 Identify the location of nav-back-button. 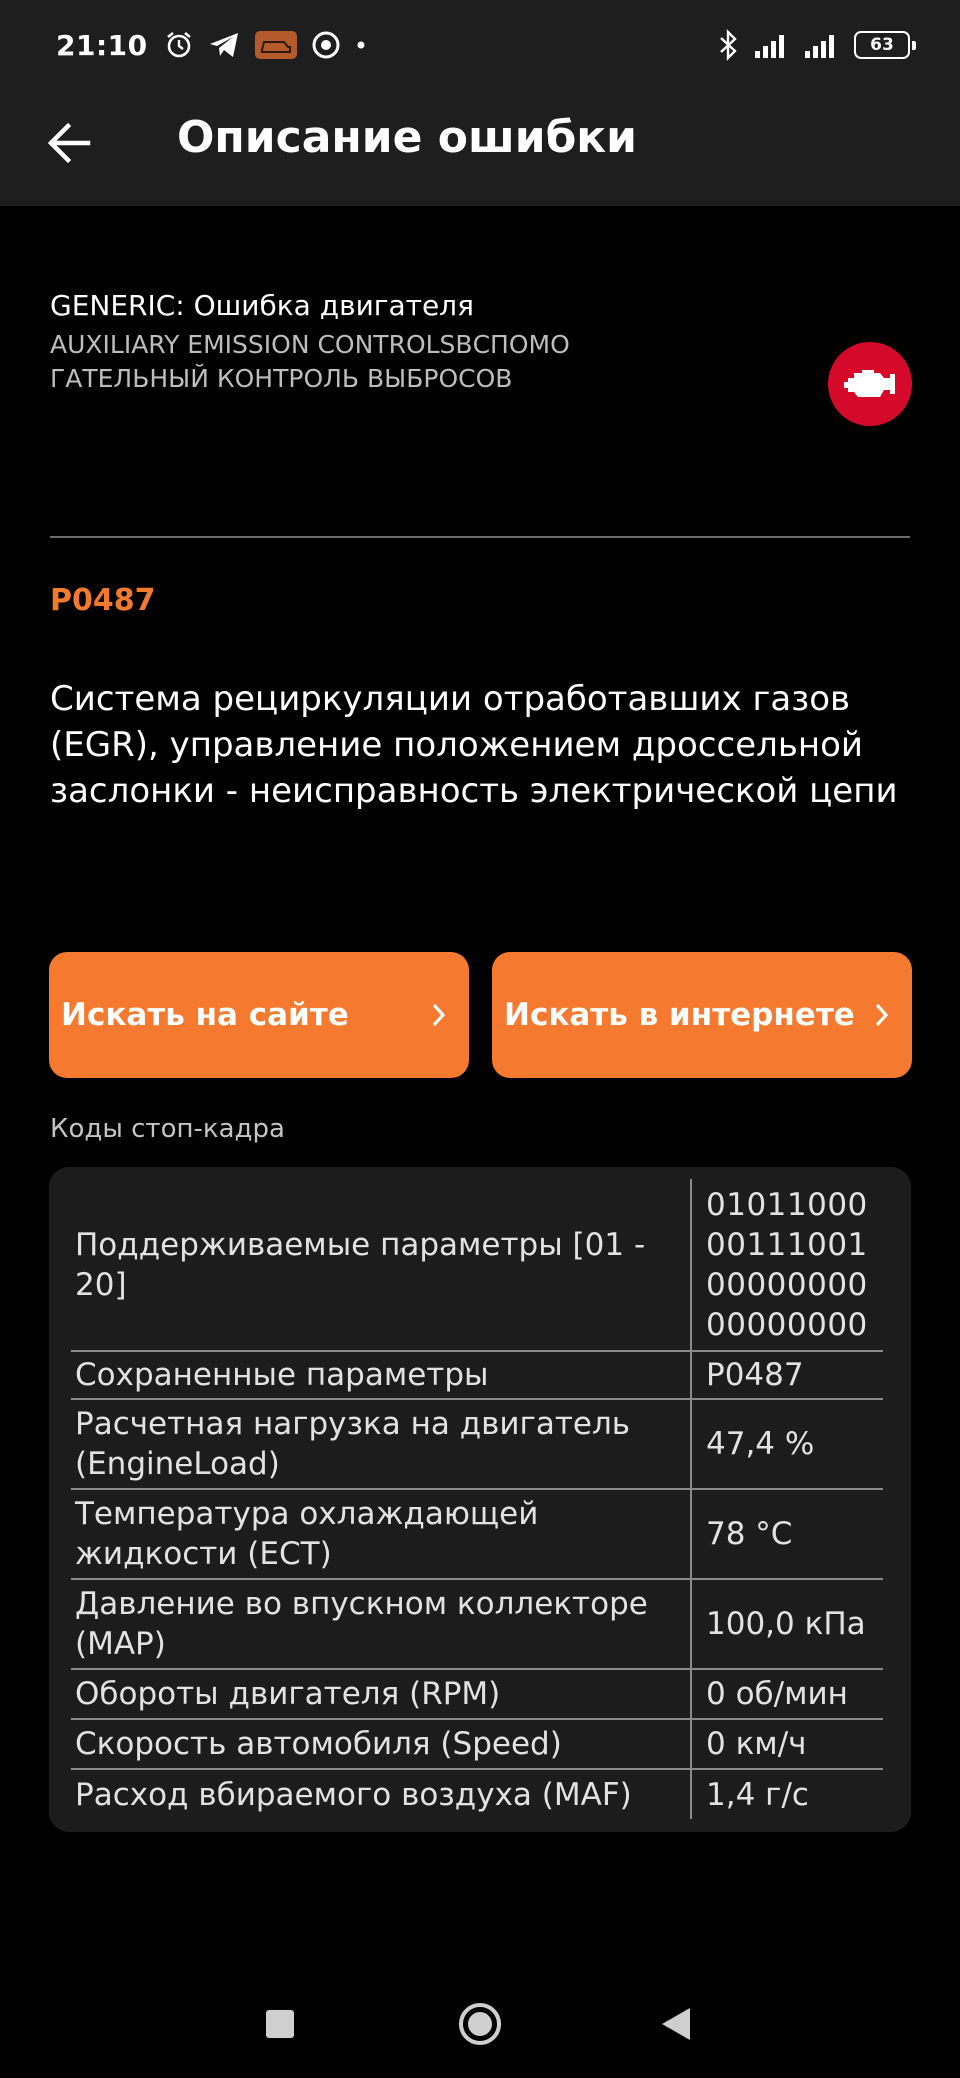
(676, 2024).